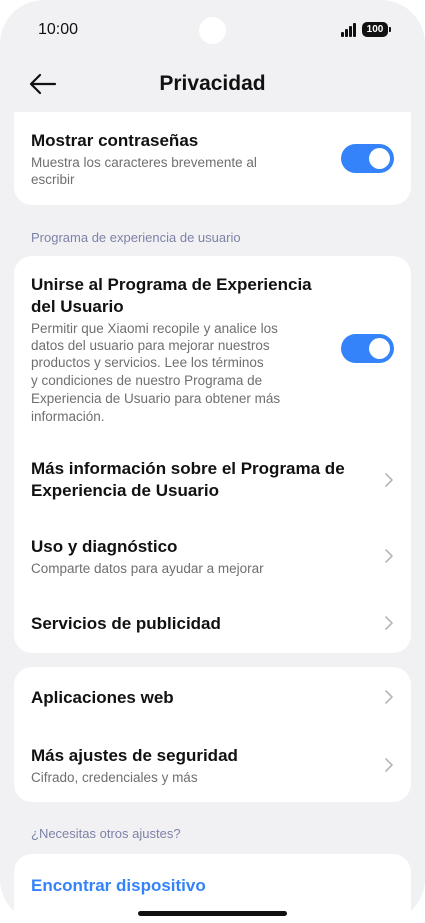 Image resolution: width=425 pixels, height=923 pixels. I want to click on section-label-user-experience: Programa de experiencia de usuario, so click(136, 237).